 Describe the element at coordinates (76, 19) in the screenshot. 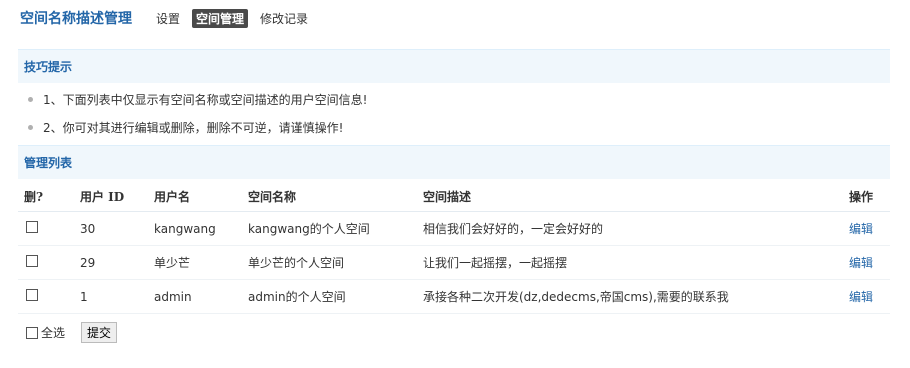

I see `page-title: 空间名称描述管理` at that location.